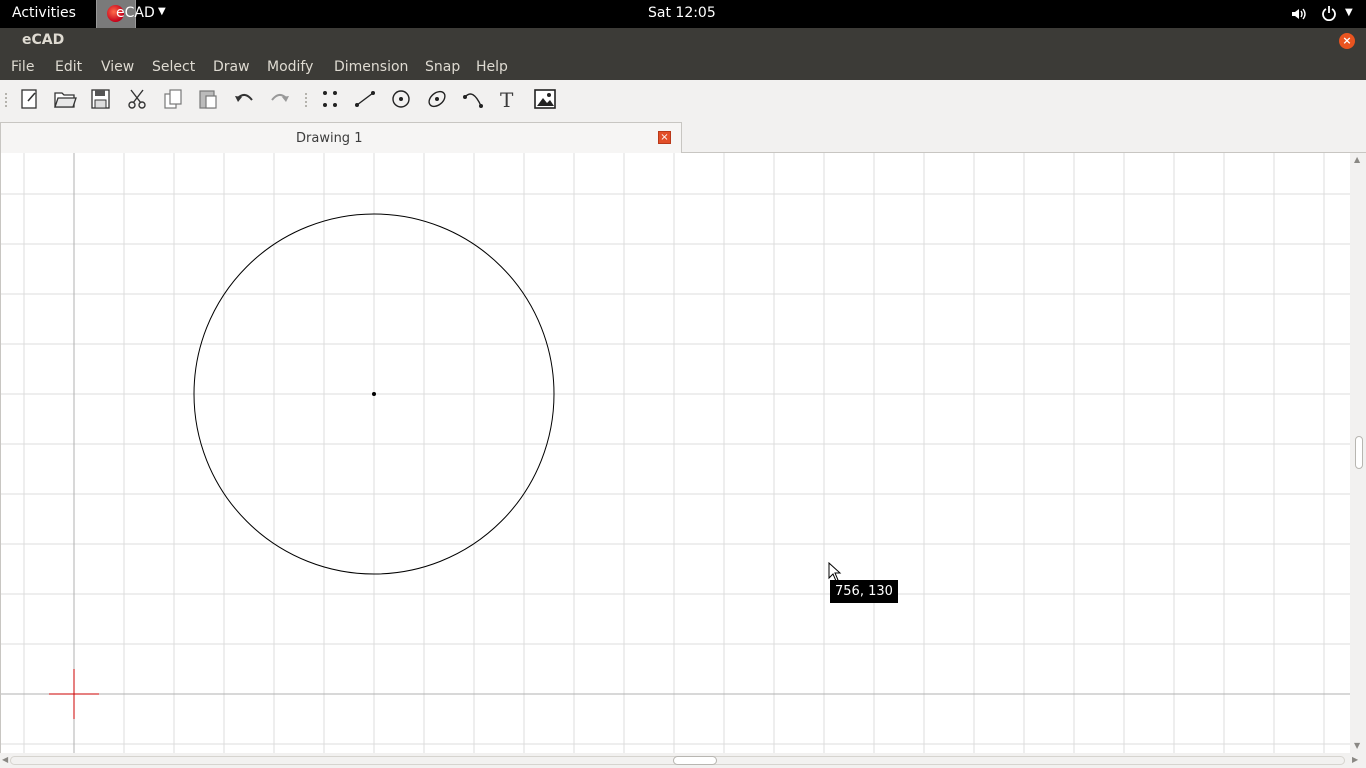 This screenshot has width=1366, height=768. Describe the element at coordinates (1357, 745) in the screenshot. I see `scroll-down-icon: ▼` at that location.